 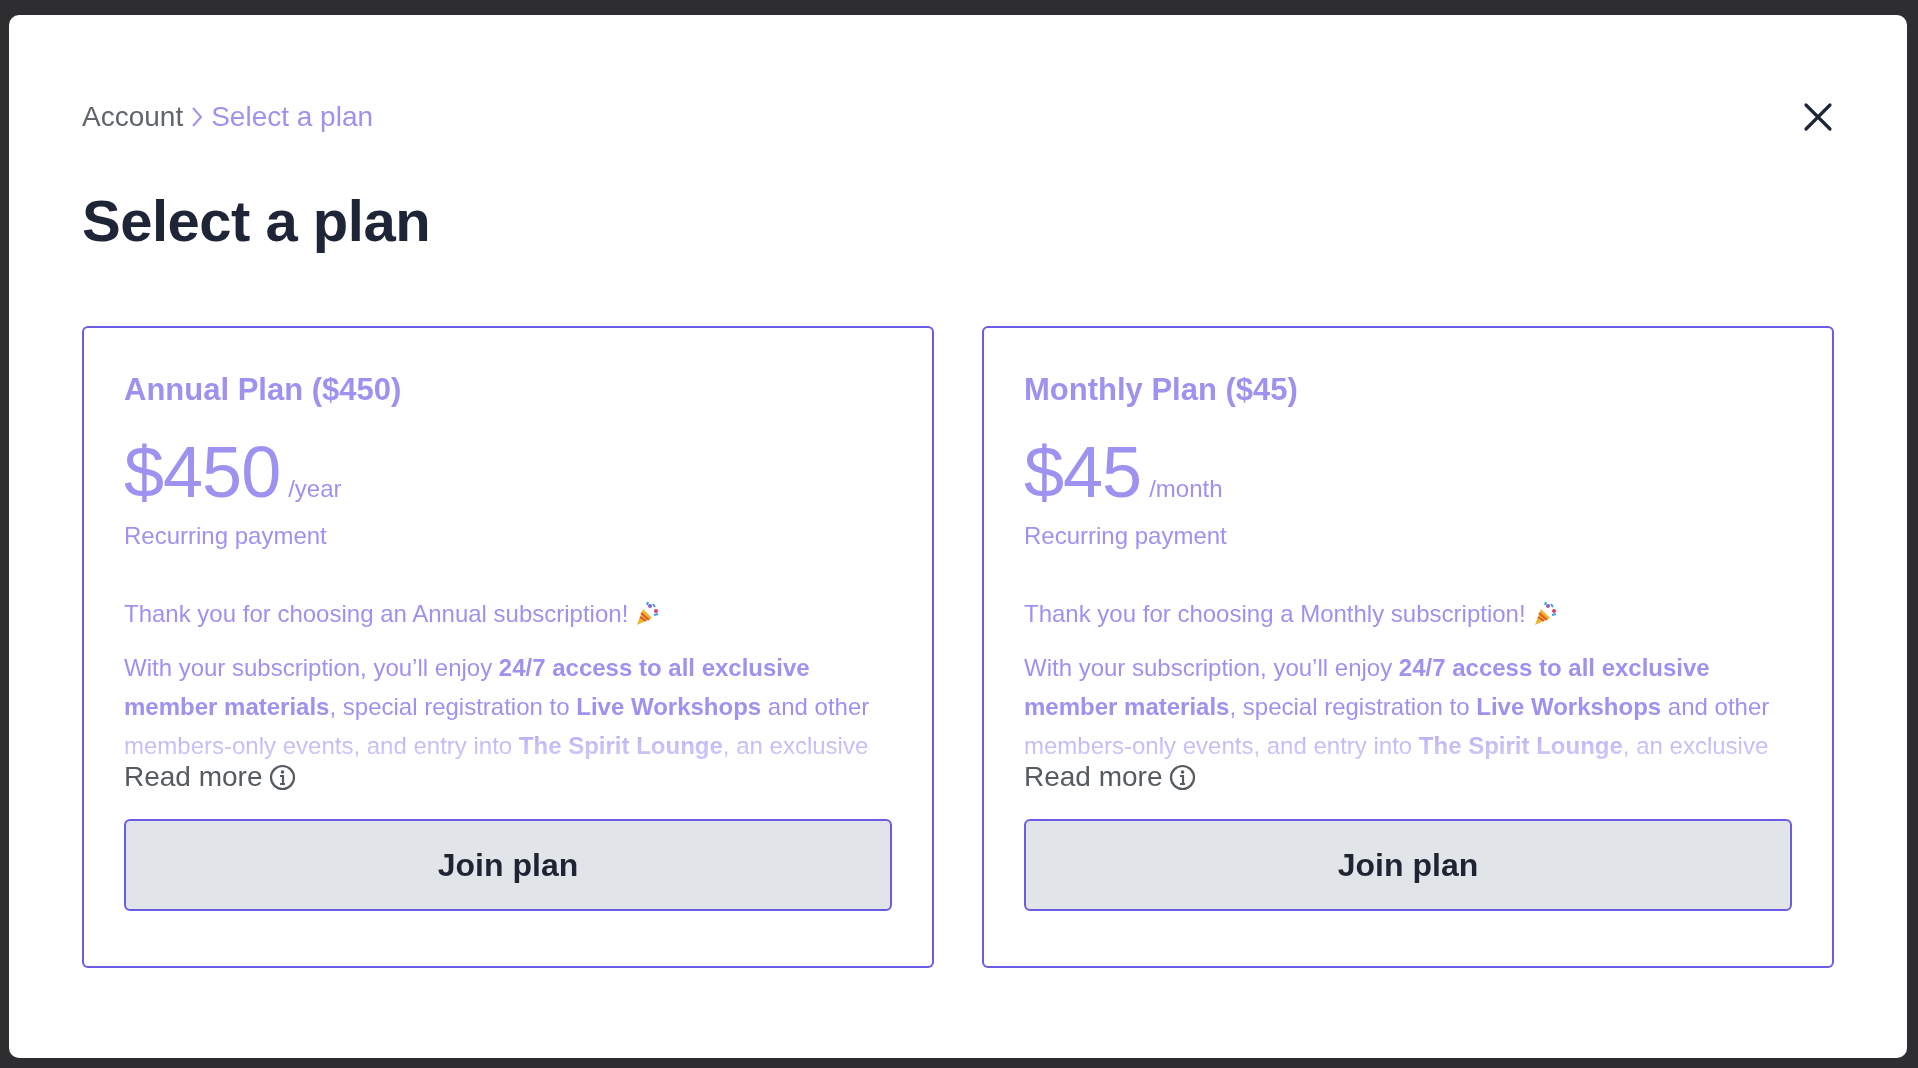 What do you see at coordinates (197, 117) in the screenshot?
I see `chevron-right-icon` at bounding box center [197, 117].